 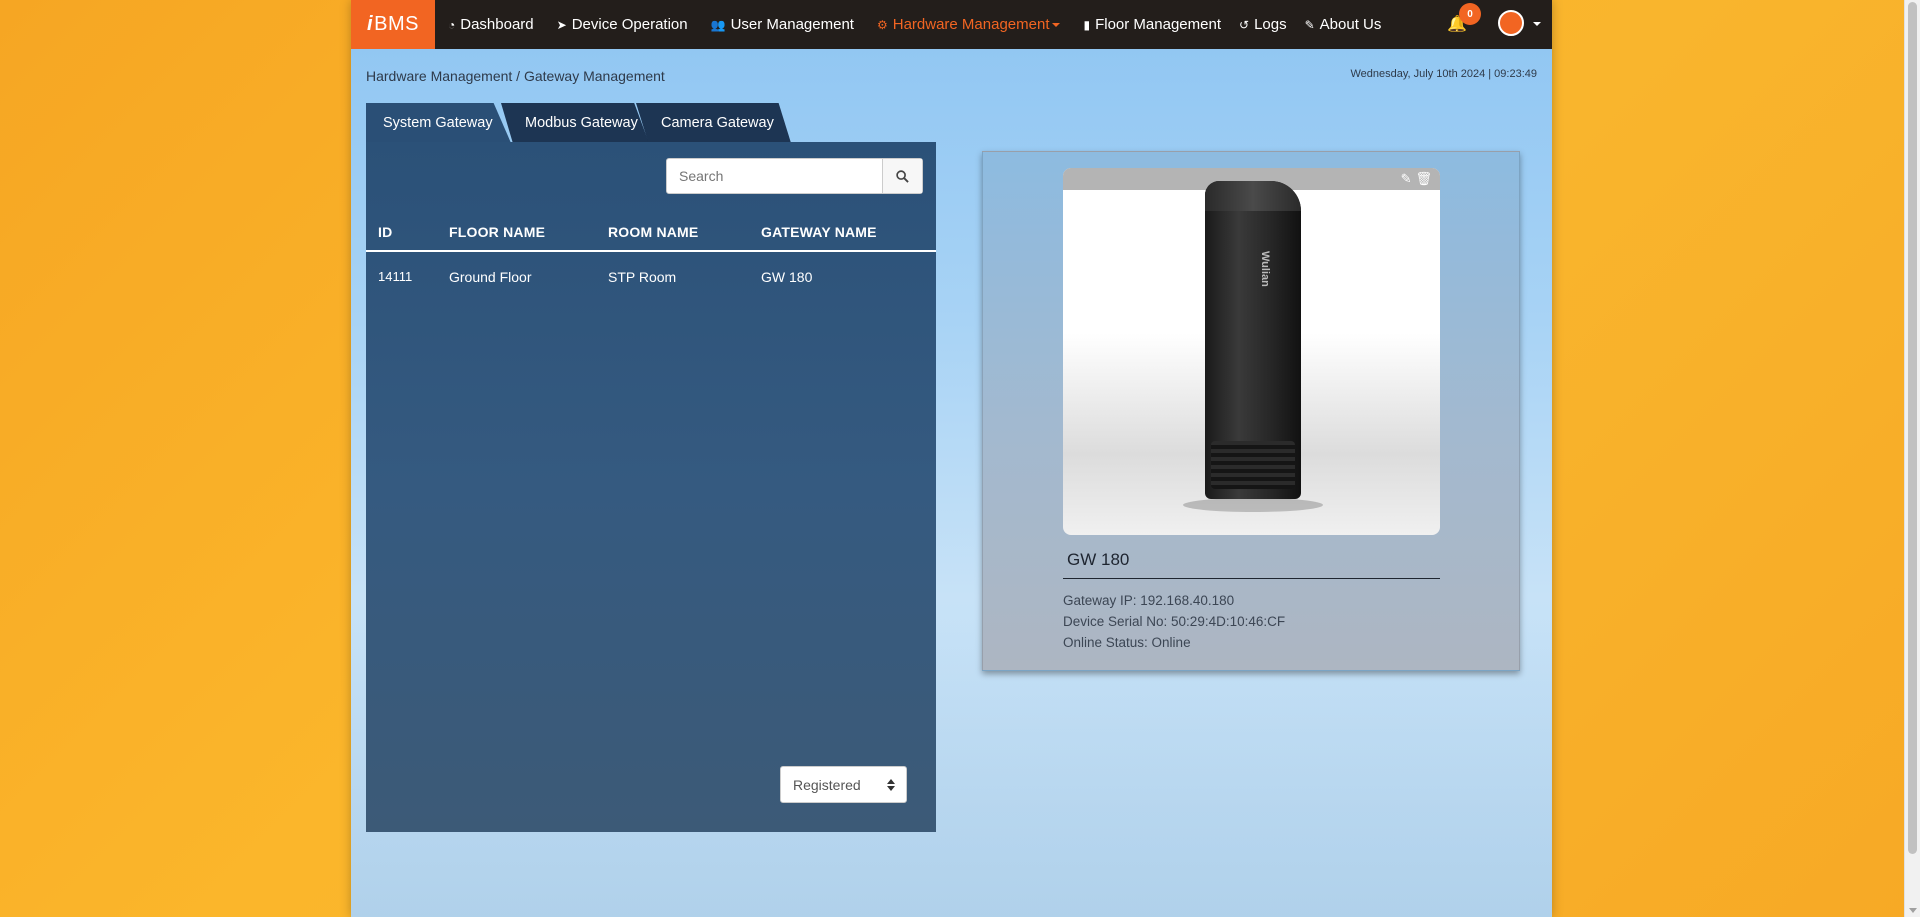 What do you see at coordinates (713, 123) in the screenshot?
I see `tab-camera-gateway: Camera Gateway` at bounding box center [713, 123].